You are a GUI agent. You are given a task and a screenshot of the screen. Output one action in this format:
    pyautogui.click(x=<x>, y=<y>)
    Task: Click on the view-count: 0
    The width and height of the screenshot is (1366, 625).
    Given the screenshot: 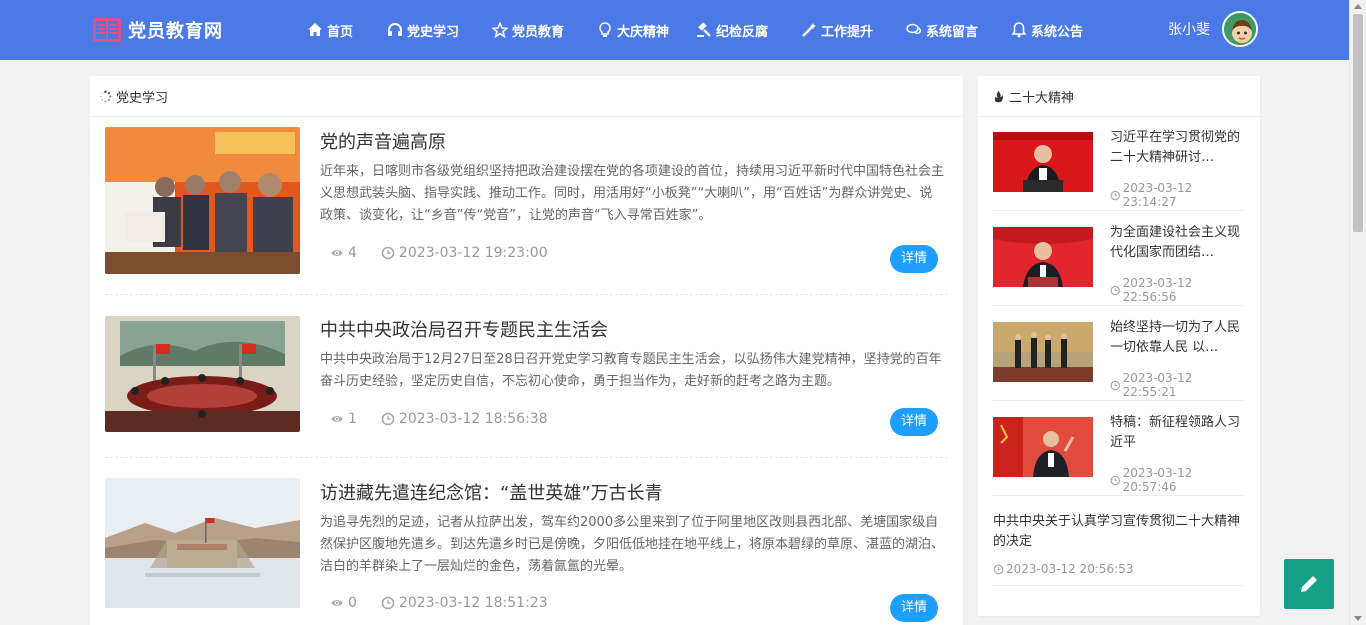 What is the action you would take?
    pyautogui.click(x=352, y=603)
    